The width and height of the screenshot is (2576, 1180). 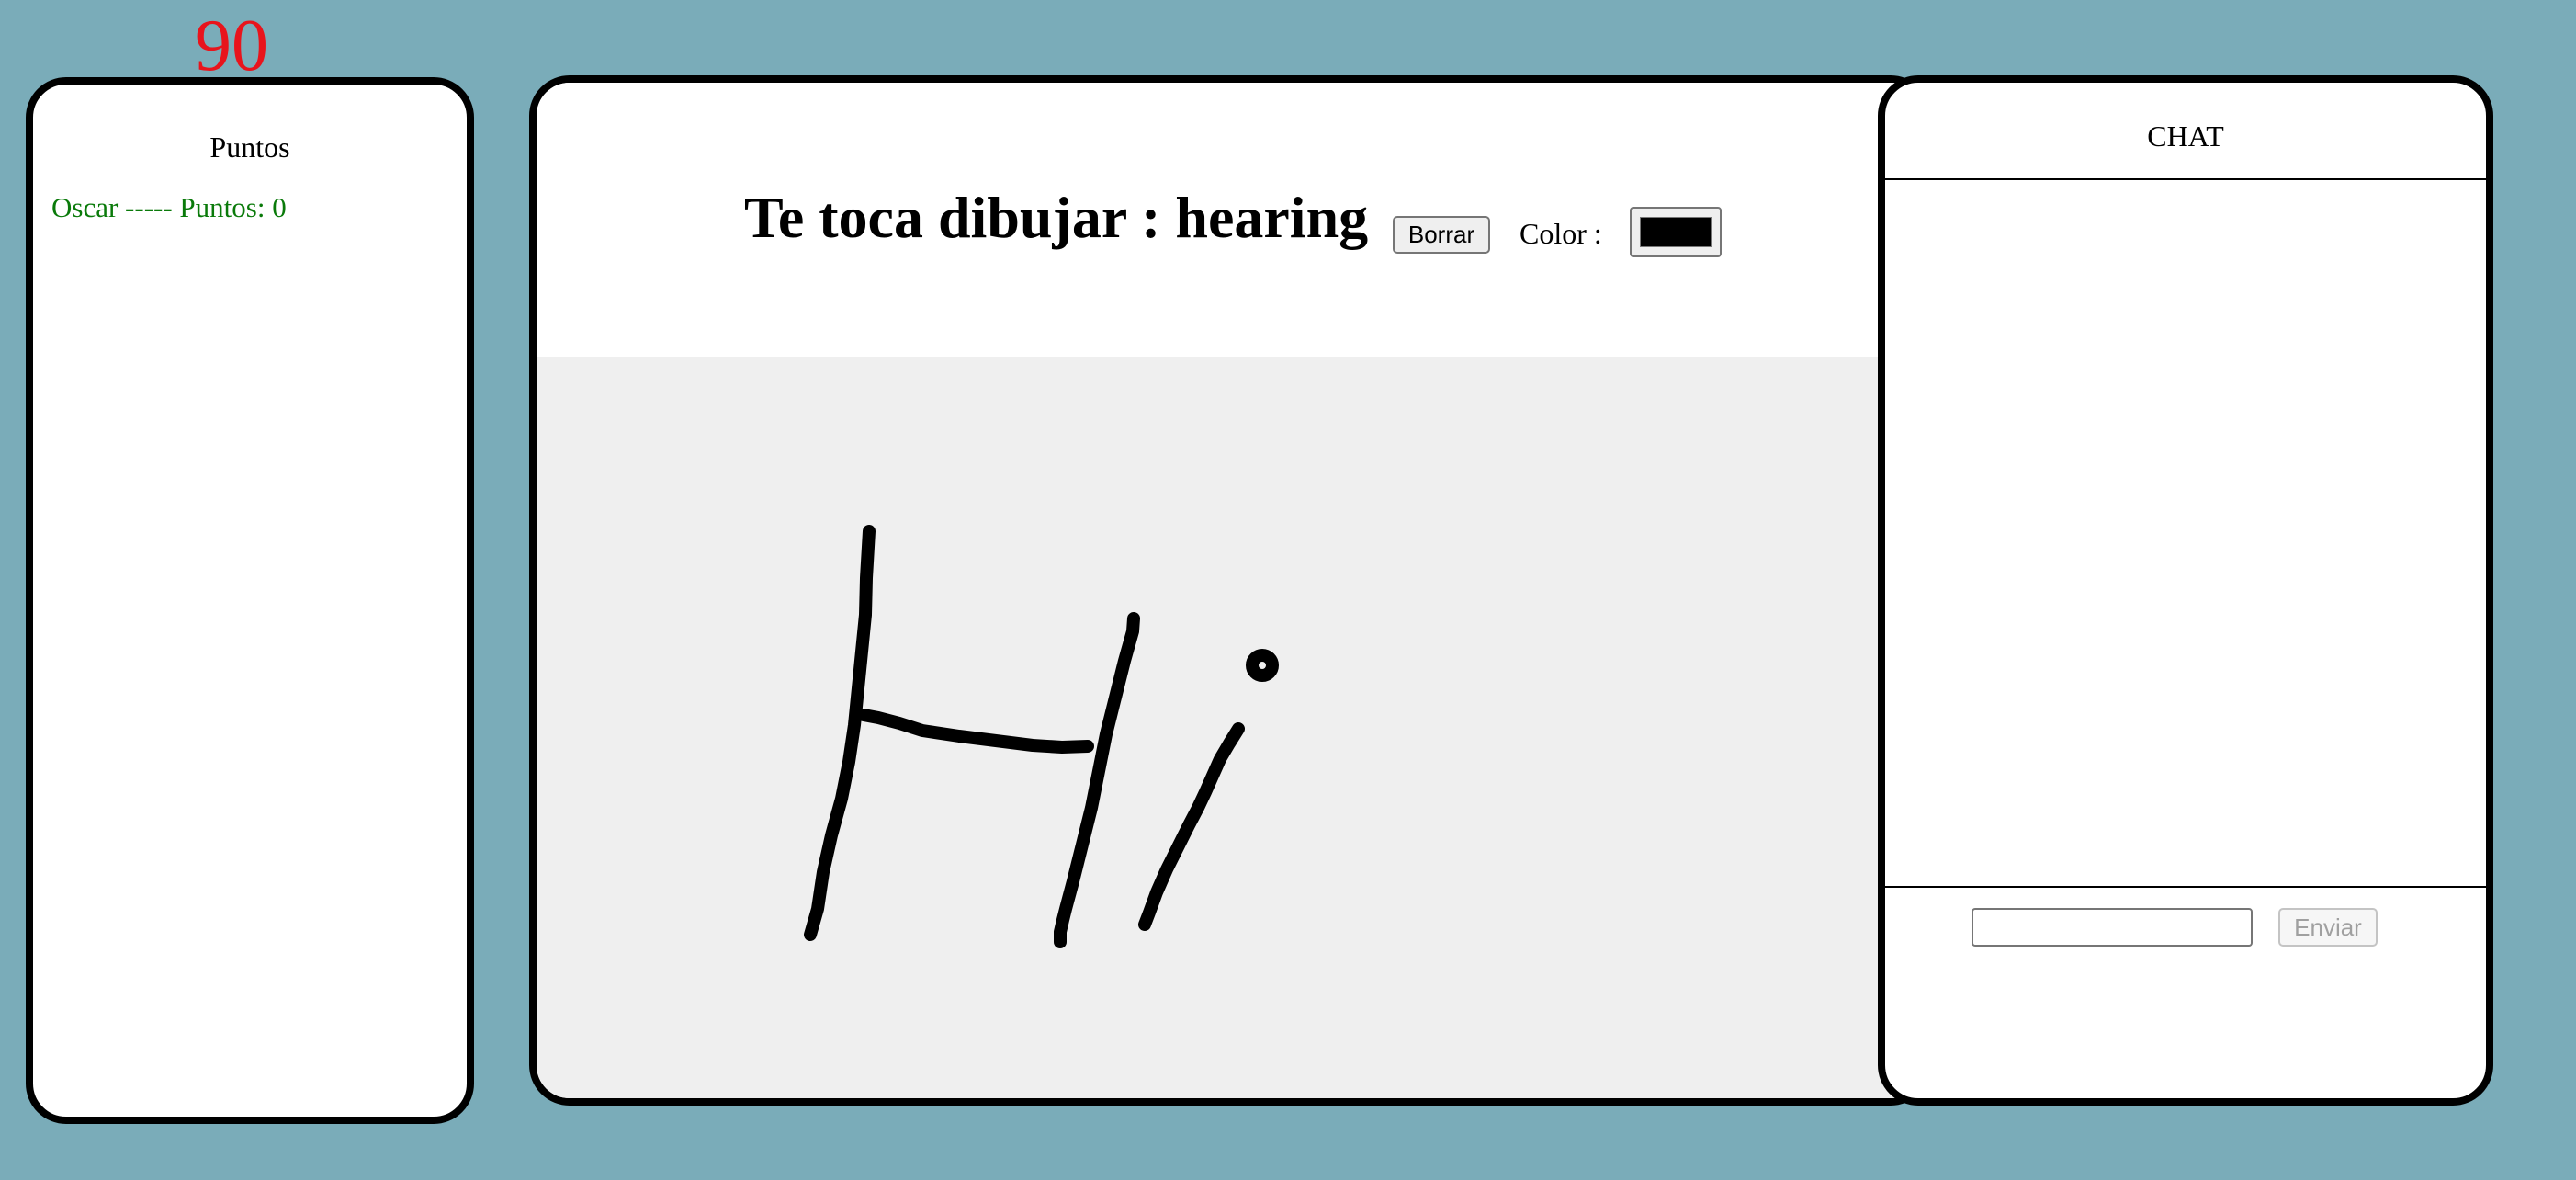 What do you see at coordinates (1262, 665) in the screenshot?
I see `drawn-dot` at bounding box center [1262, 665].